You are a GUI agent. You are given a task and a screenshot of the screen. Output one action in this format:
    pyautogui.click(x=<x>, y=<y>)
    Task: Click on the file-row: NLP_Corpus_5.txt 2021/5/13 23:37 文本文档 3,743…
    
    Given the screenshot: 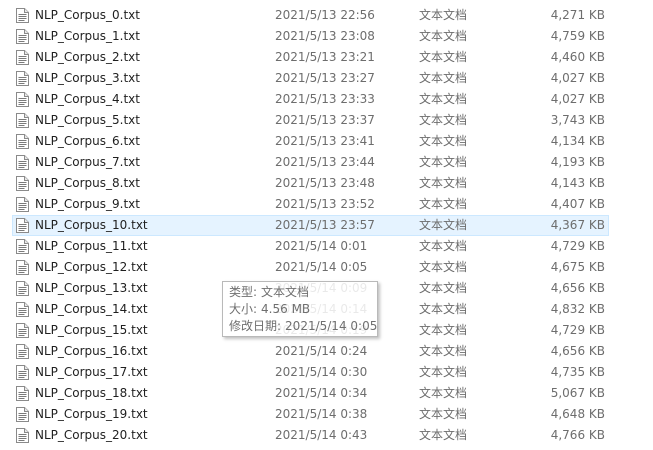 What is the action you would take?
    pyautogui.click(x=326, y=120)
    